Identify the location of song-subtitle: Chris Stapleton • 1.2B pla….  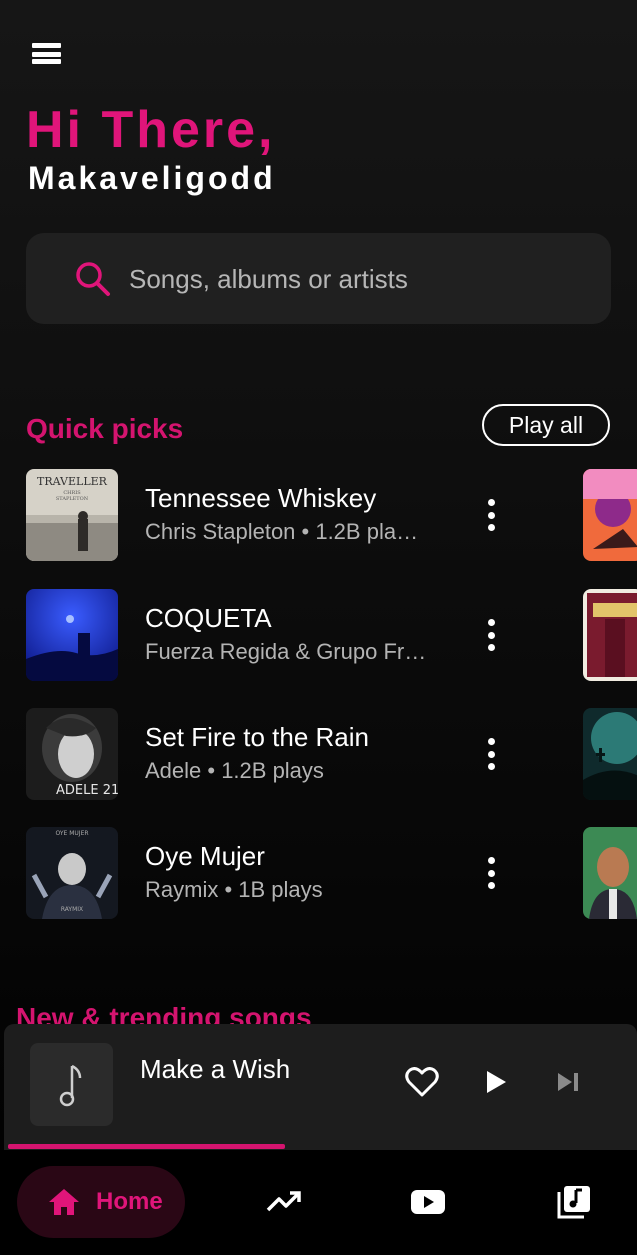
(282, 531).